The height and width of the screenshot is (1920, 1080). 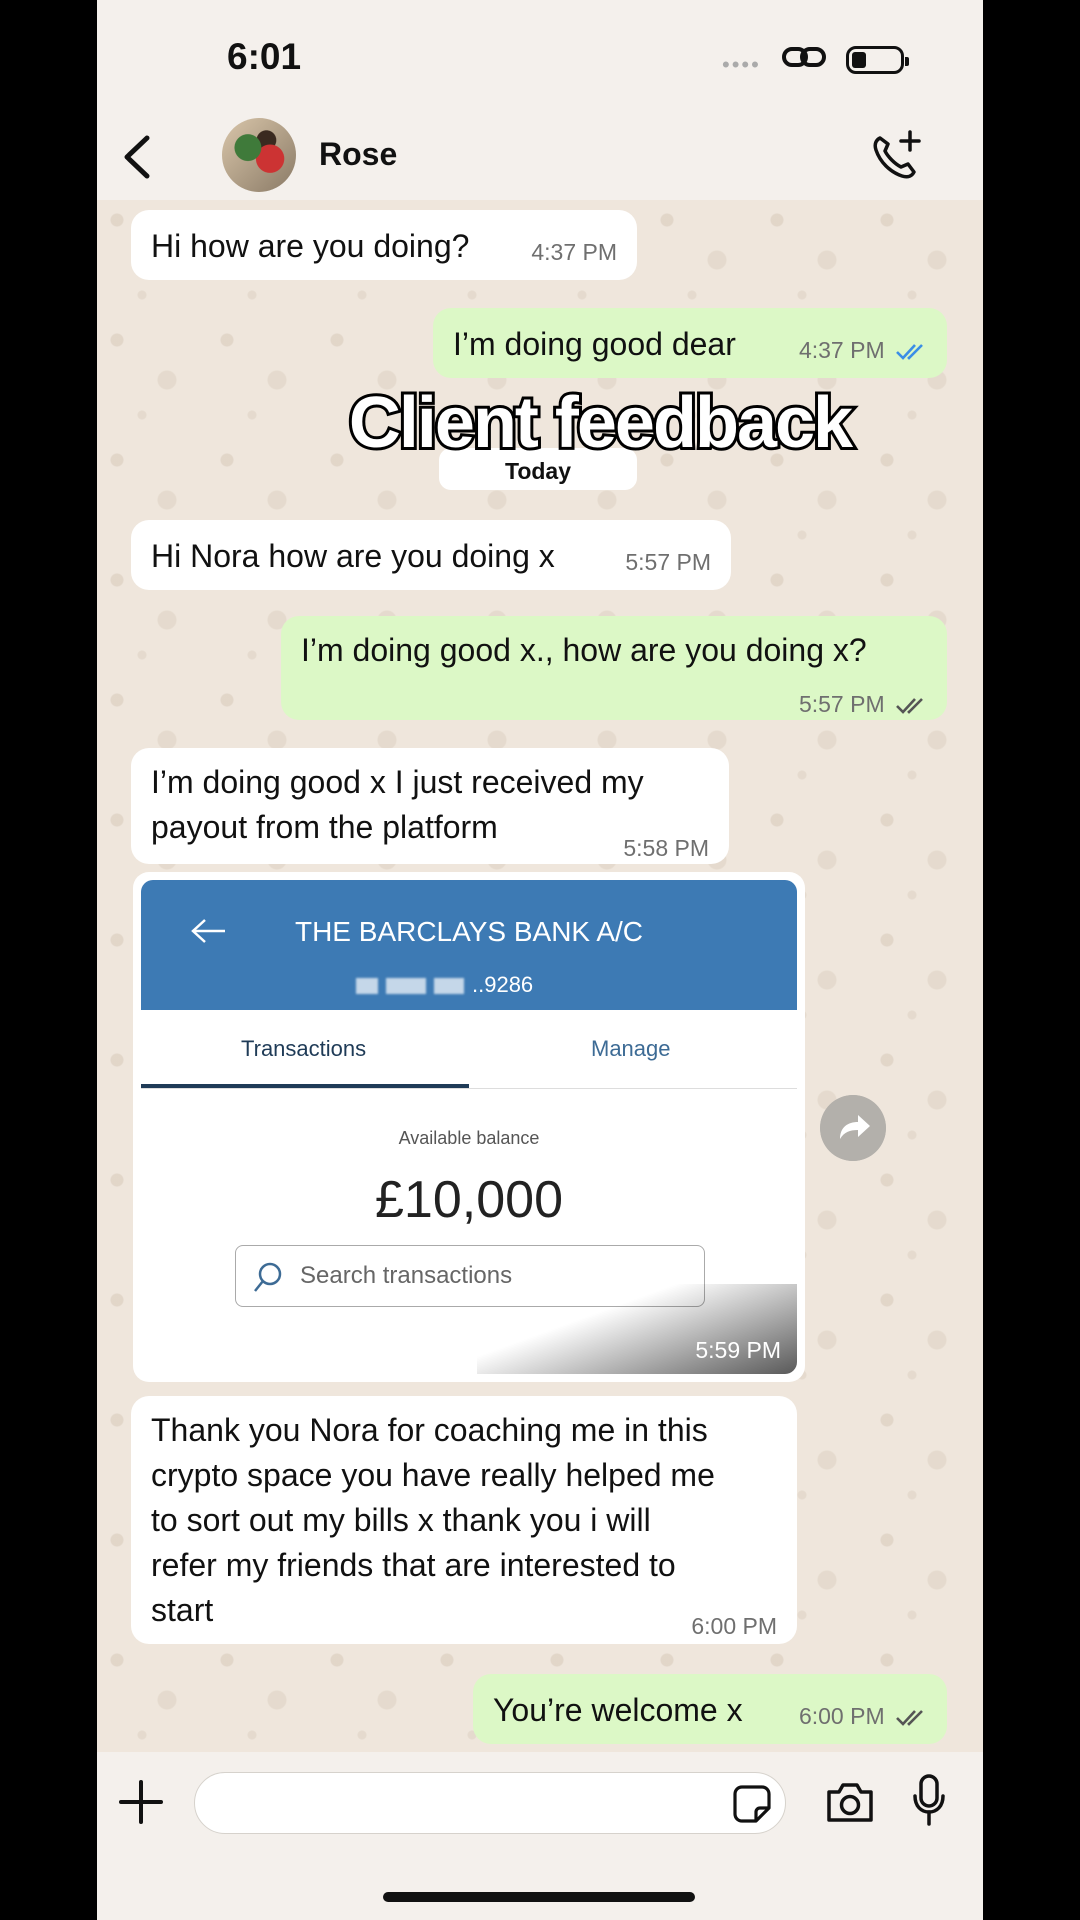 I want to click on message-bubble-outgoing: You’re welcome x 6:00 PM, so click(x=710, y=1709).